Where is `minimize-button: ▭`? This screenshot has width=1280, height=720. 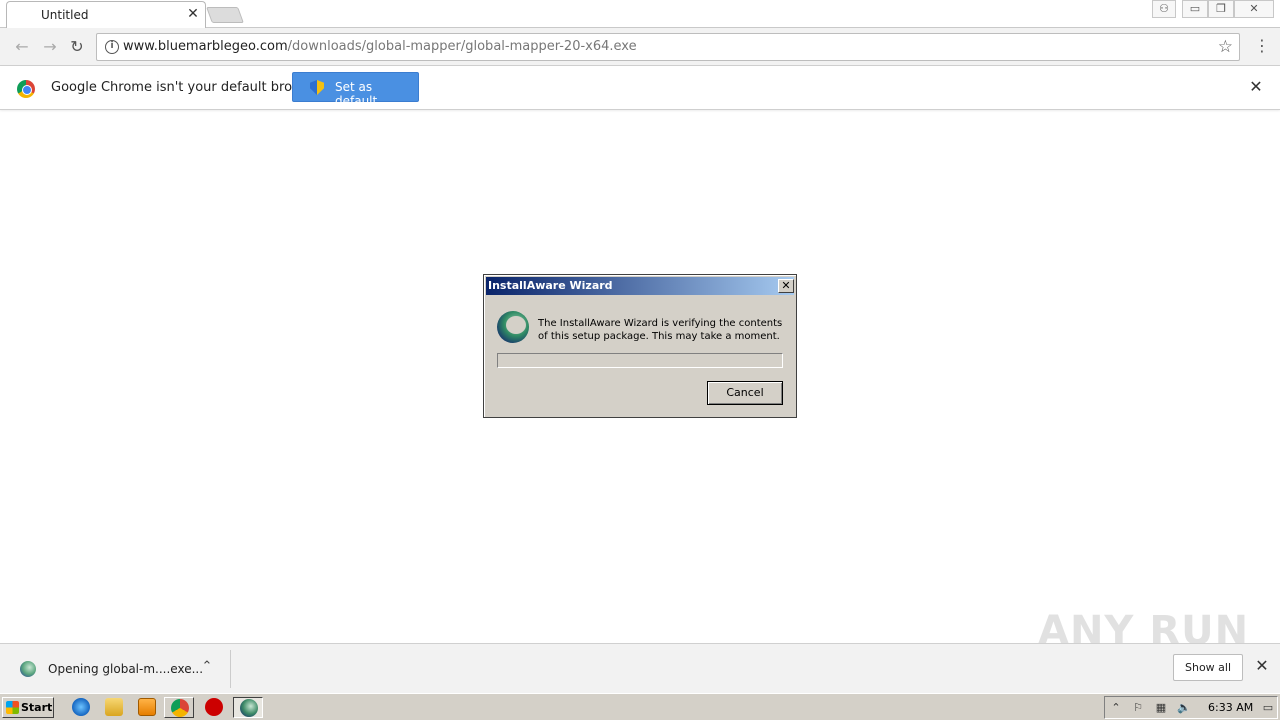
minimize-button: ▭ is located at coordinates (1195, 9).